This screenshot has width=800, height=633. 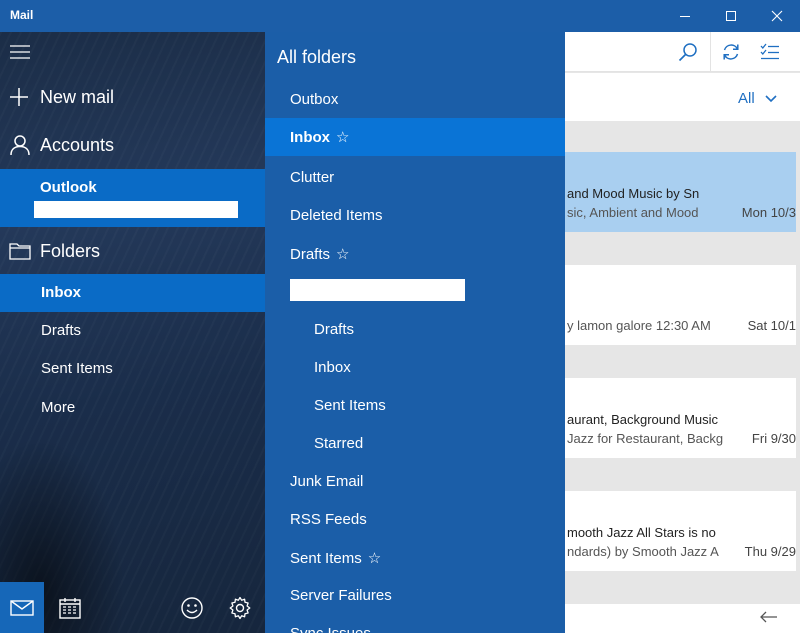 I want to click on message-date: Thu 9/29, so click(x=767, y=551).